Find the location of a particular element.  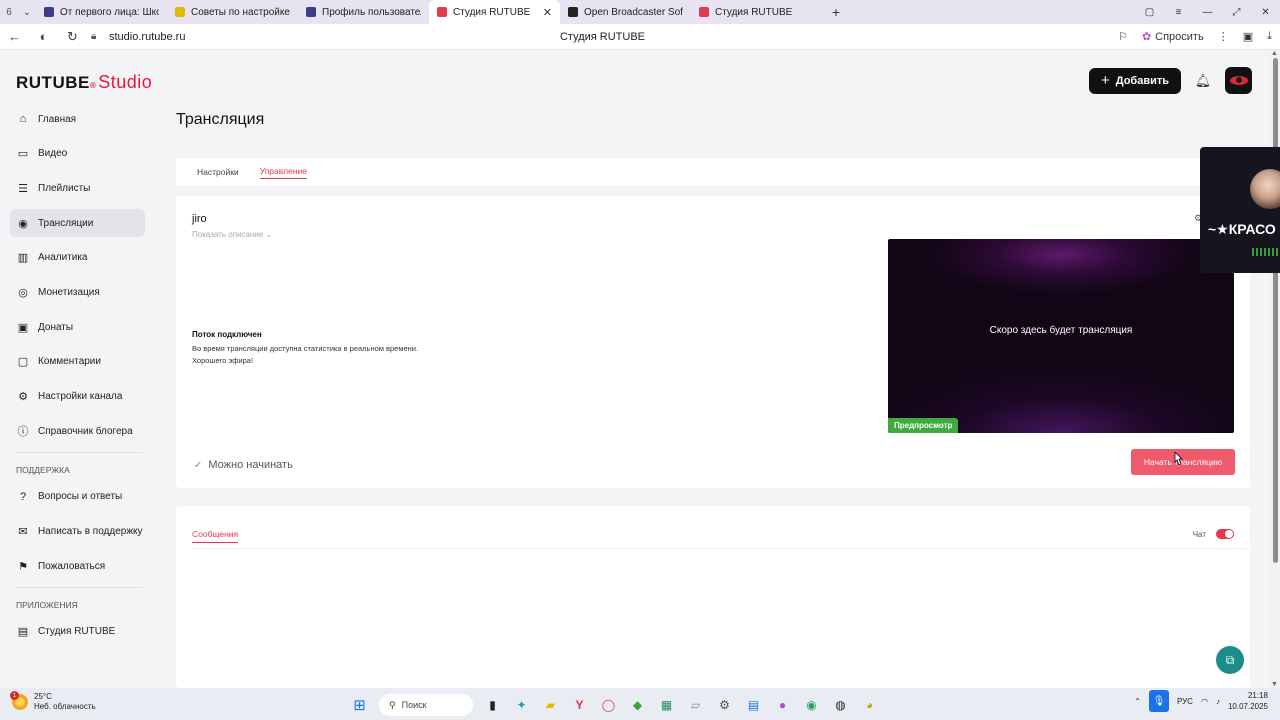

sidebar-item-comments: ▢ Комментарии is located at coordinates (77, 362).